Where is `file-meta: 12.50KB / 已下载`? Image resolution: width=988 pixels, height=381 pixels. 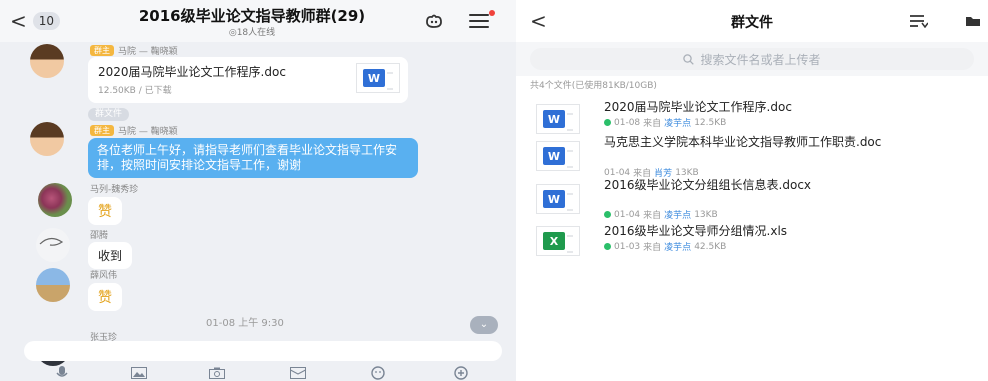
file-meta: 12.50KB / 已下载 is located at coordinates (135, 91).